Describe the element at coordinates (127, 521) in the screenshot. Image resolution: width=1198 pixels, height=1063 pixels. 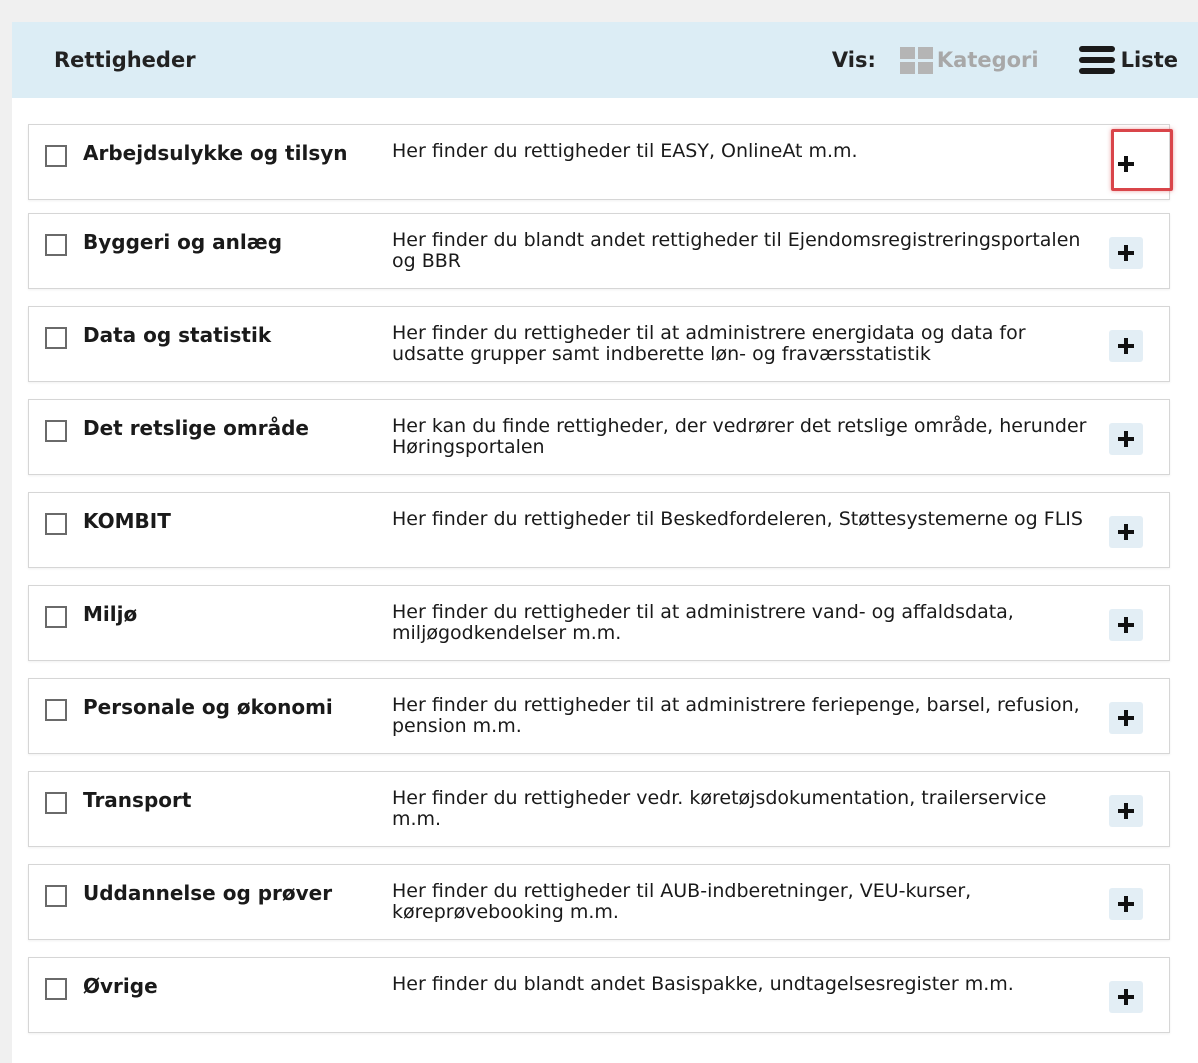
I see `category-name: KOMBIT` at that location.